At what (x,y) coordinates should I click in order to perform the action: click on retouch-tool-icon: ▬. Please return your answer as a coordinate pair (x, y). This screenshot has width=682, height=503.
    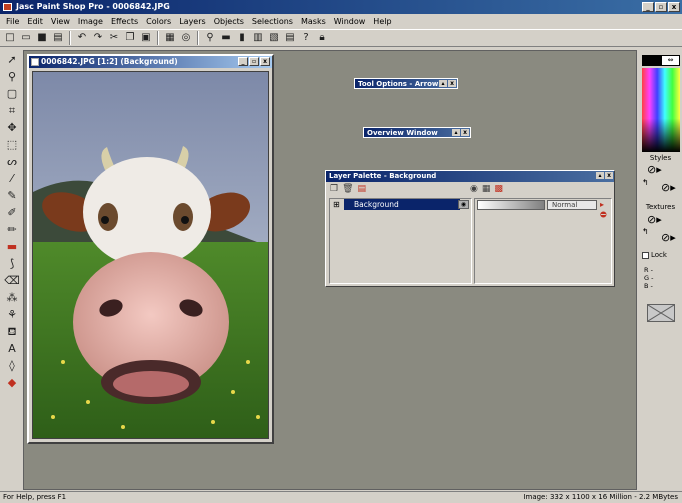
    Looking at the image, I should click on (12, 247).